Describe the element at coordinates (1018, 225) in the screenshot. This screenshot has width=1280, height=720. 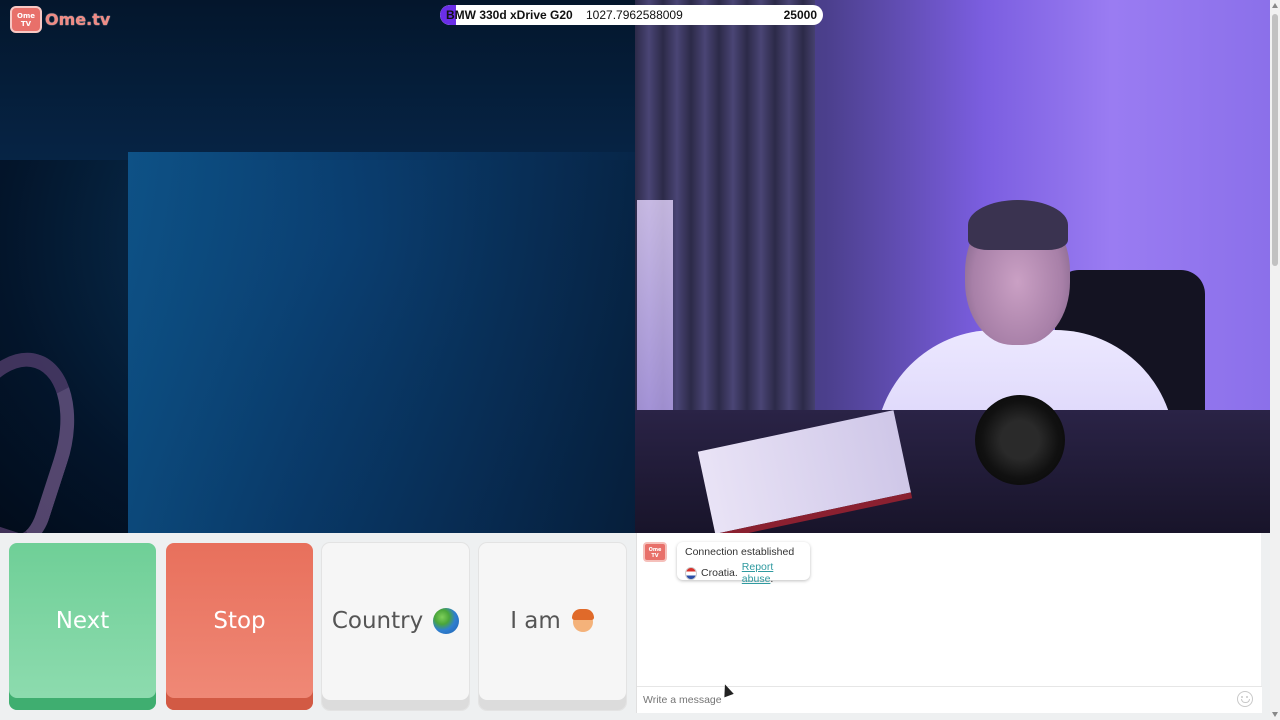
I see `video-person-hair` at that location.